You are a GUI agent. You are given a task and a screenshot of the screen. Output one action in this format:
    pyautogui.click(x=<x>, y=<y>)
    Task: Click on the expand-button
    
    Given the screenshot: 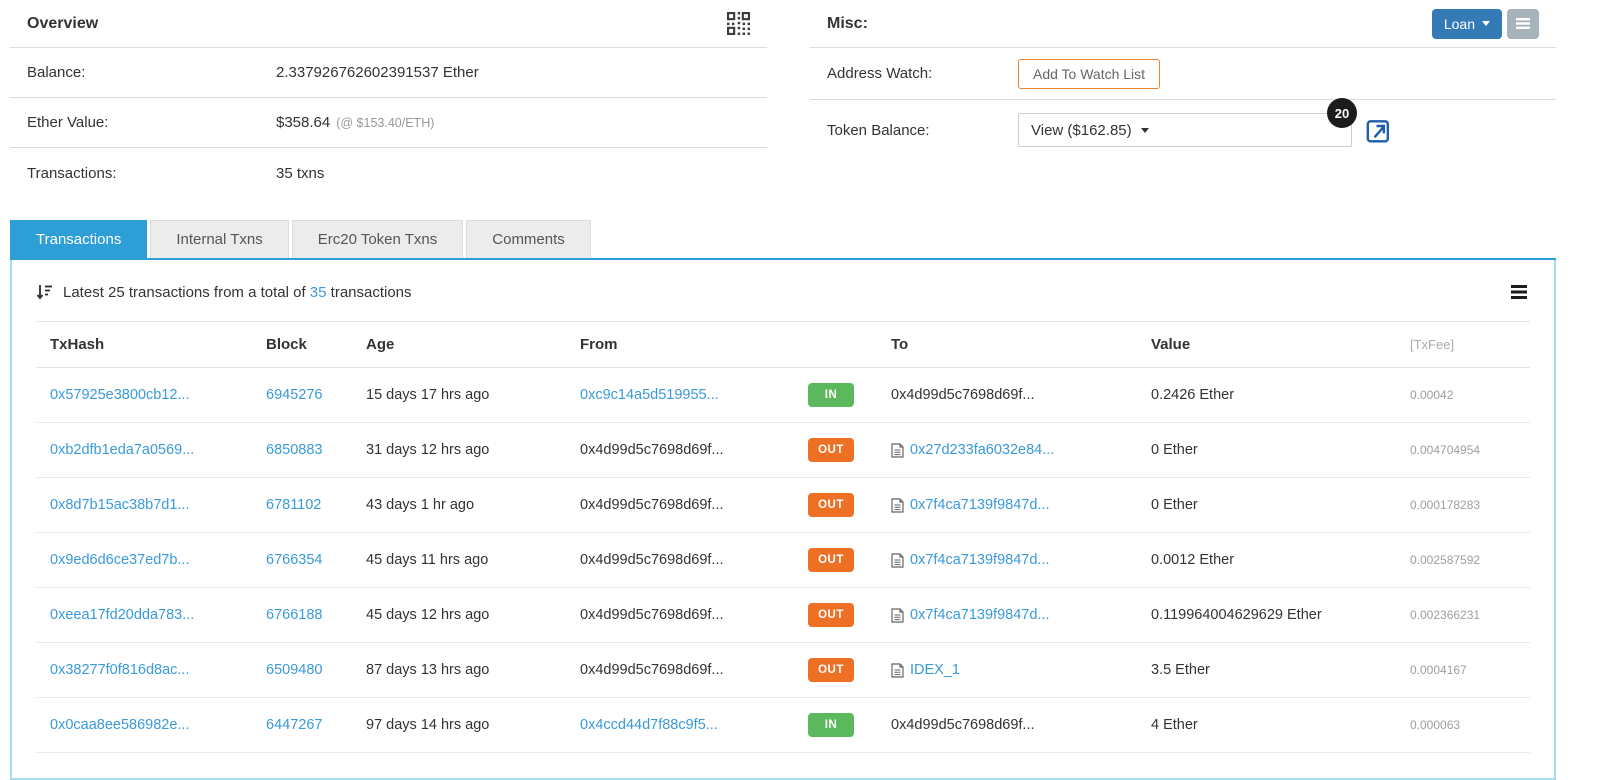 What is the action you would take?
    pyautogui.click(x=1378, y=130)
    